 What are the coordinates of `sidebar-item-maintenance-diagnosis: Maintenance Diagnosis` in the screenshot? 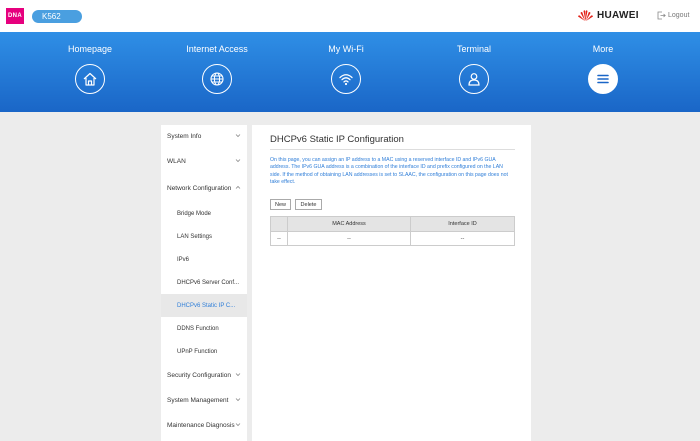 It's located at (204, 425).